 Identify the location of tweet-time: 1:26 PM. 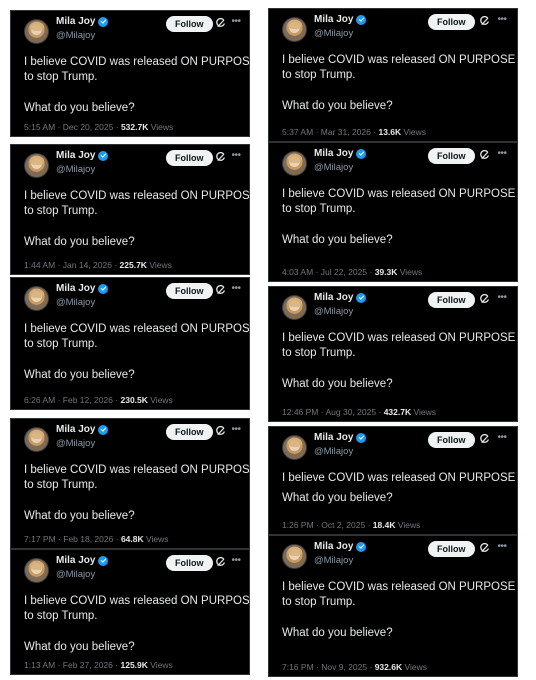
(298, 525).